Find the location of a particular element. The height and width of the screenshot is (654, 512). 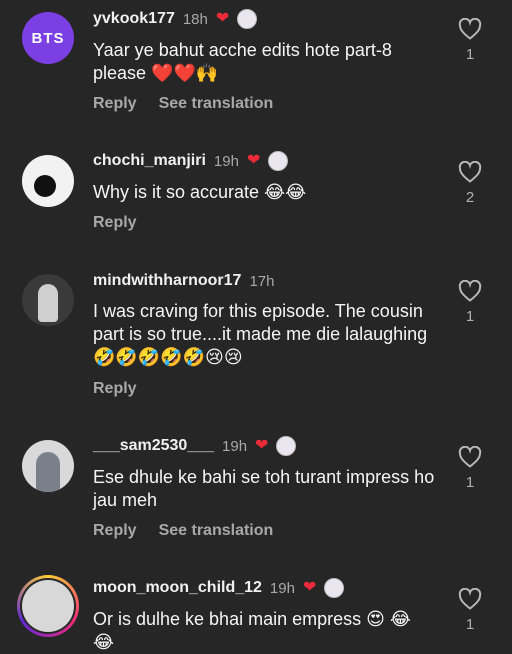

avatar-photo is located at coordinates (48, 606).